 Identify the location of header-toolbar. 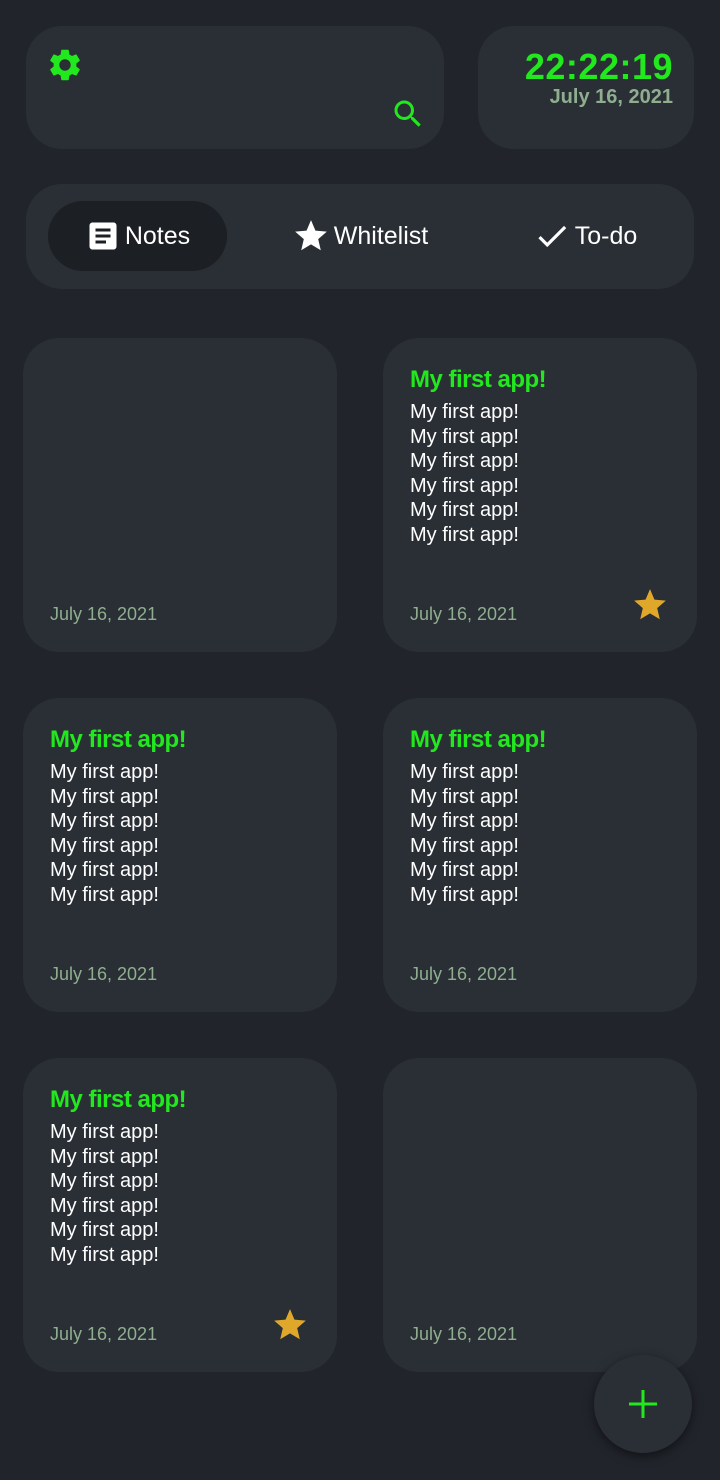
(235, 87).